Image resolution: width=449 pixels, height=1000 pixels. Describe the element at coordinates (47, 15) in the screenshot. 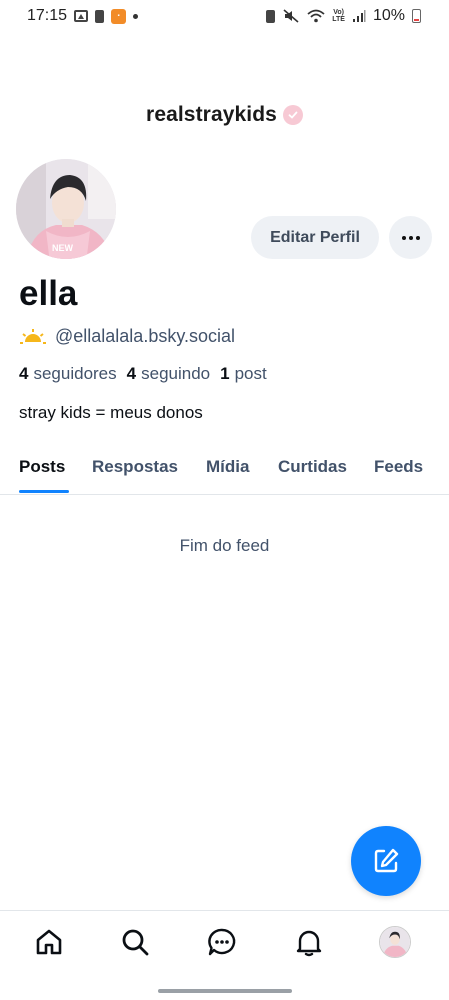

I see `status-time: 17:15` at that location.